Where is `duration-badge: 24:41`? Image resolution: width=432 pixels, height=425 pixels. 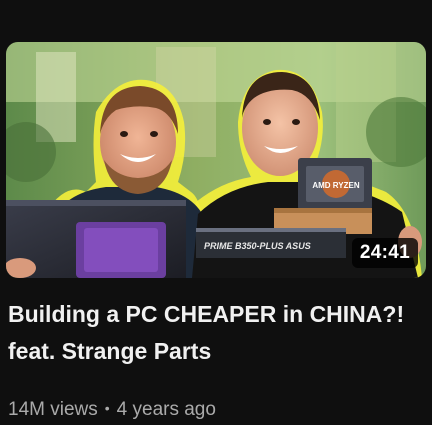 duration-badge: 24:41 is located at coordinates (384, 253).